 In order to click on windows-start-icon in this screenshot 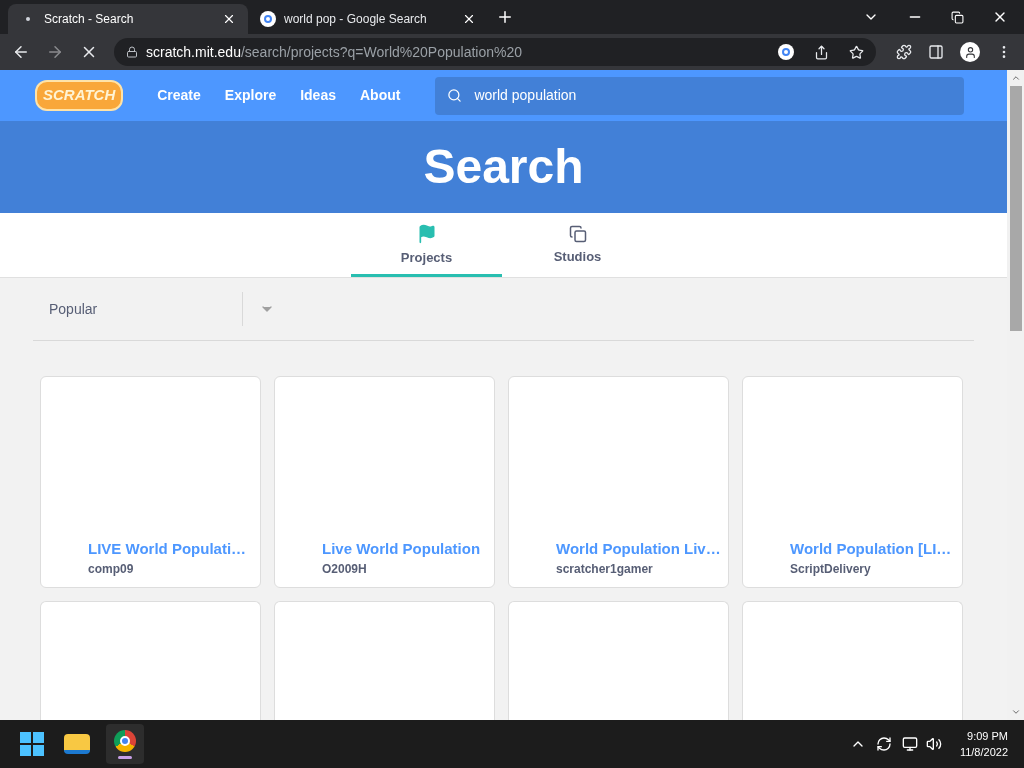, I will do `click(32, 744)`.